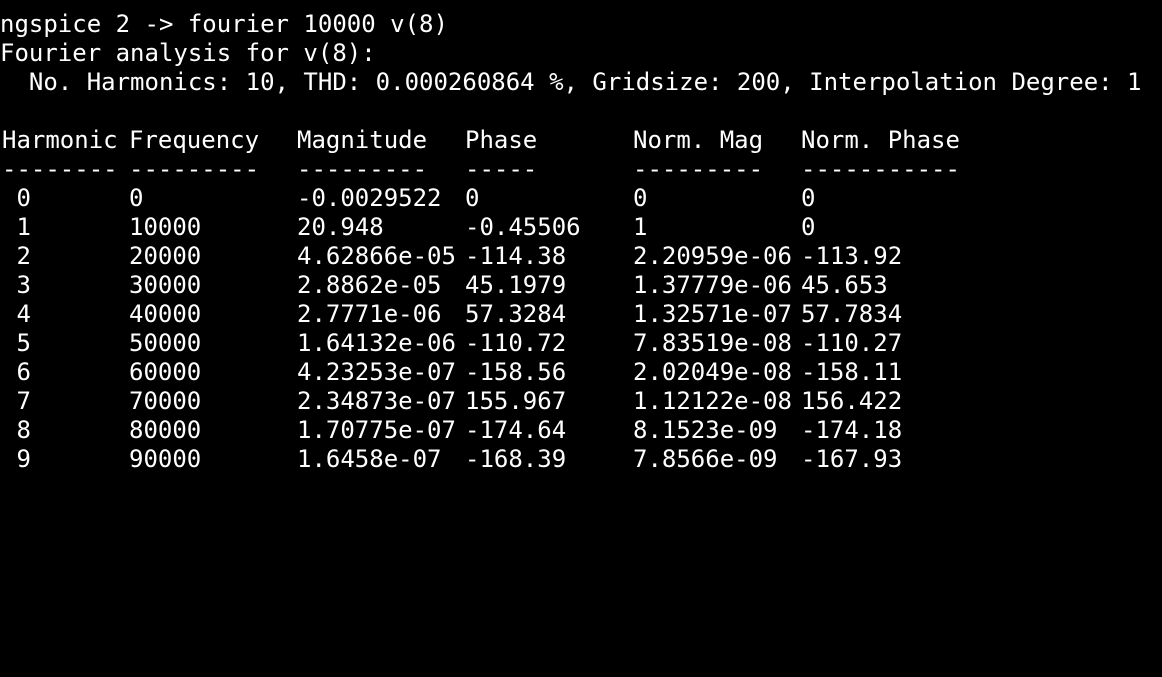  Describe the element at coordinates (712, 256) in the screenshot. I see `cell-norm-mag: 2.20959e-06` at that location.